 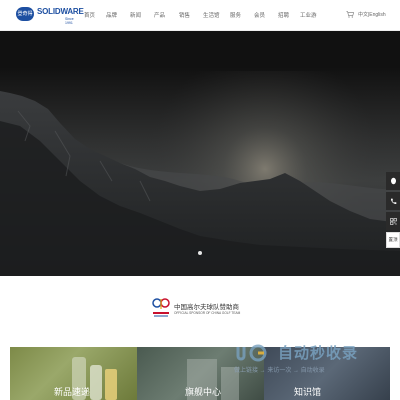 I want to click on nav-item-lifestyle: 生活馆, so click(x=211, y=15).